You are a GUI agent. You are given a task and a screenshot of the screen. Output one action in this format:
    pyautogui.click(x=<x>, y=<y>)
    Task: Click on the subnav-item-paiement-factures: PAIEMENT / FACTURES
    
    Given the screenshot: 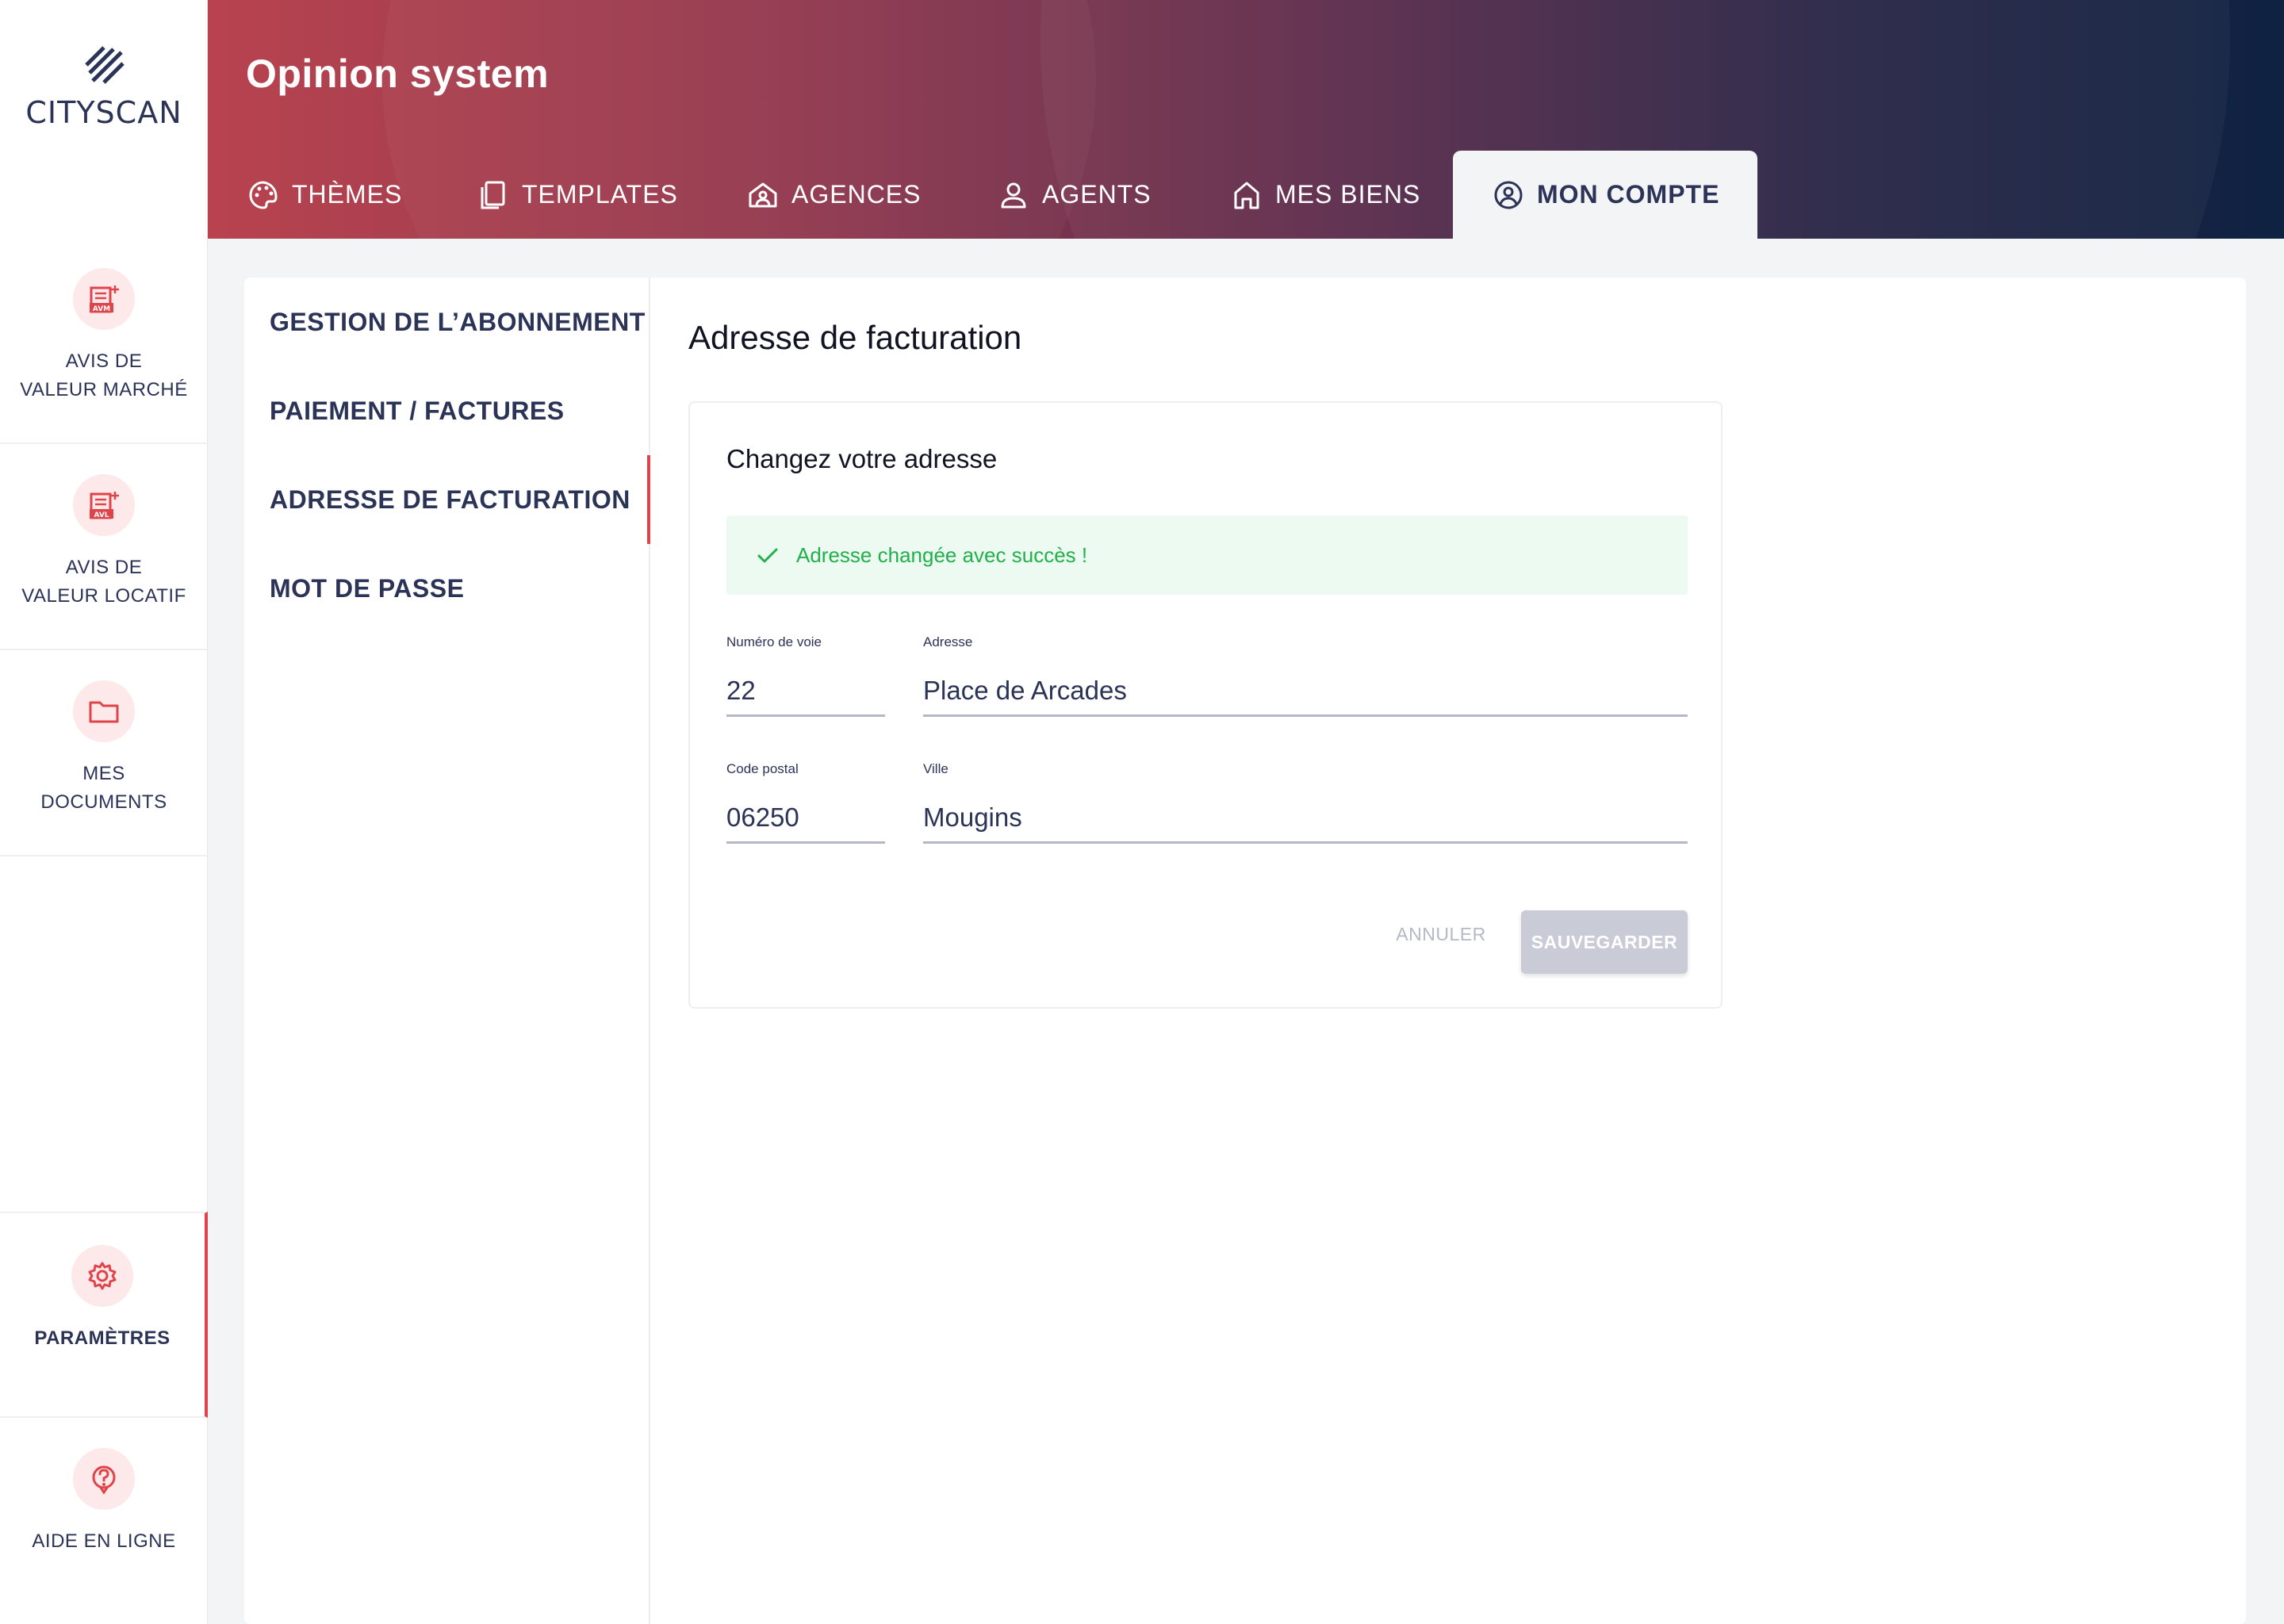 What is the action you would take?
    pyautogui.click(x=447, y=410)
    